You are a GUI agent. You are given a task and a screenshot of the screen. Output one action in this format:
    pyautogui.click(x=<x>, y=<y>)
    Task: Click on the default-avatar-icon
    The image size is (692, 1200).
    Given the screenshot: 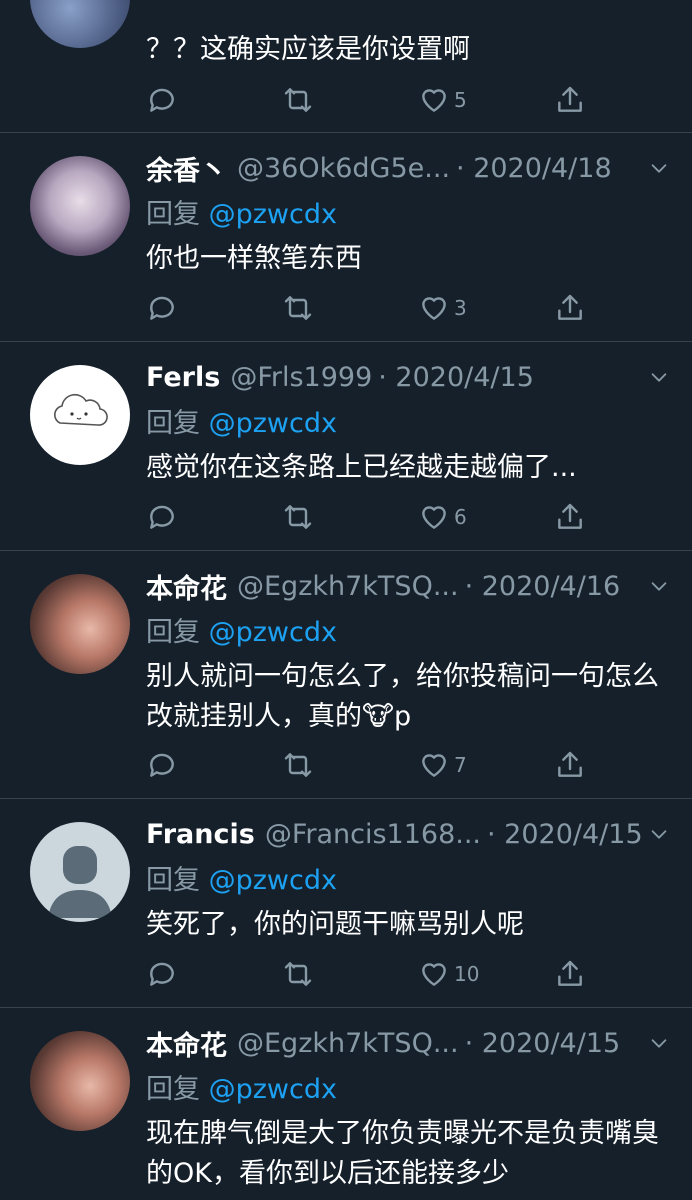 What is the action you would take?
    pyautogui.click(x=80, y=882)
    